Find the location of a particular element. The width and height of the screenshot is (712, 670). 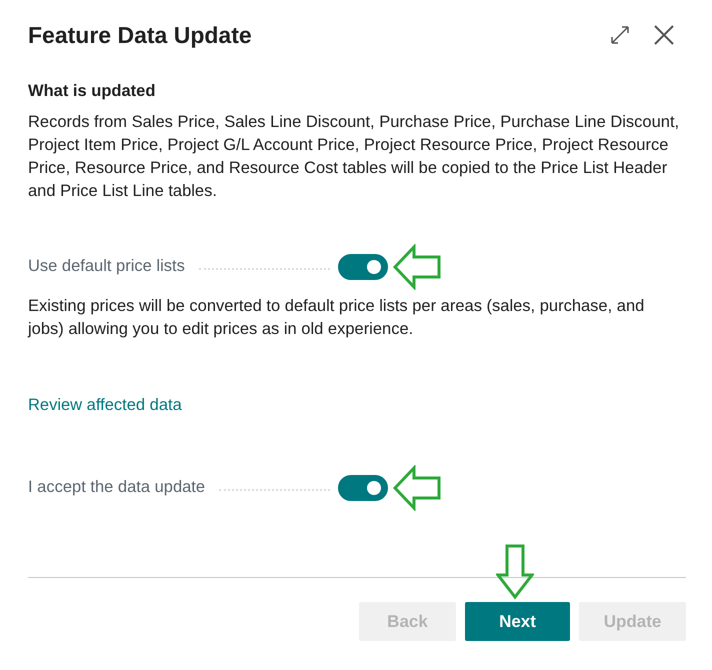

review-link: Review affected data is located at coordinates (105, 405).